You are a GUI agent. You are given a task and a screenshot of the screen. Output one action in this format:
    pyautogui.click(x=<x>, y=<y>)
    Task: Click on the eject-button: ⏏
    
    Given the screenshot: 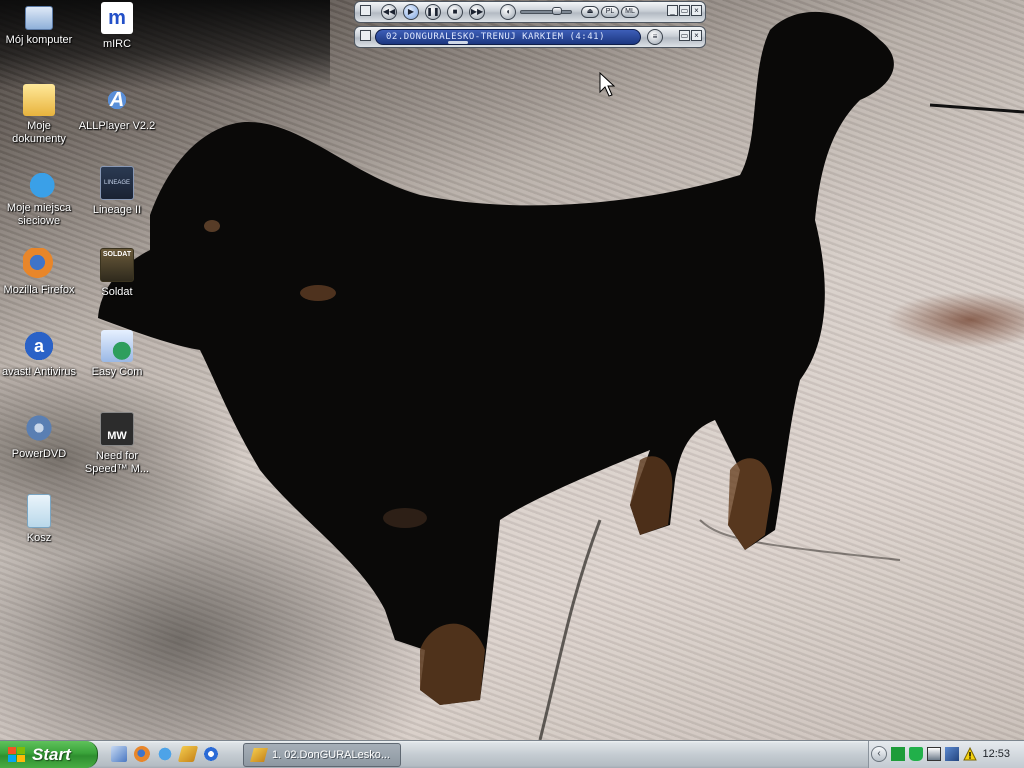 What is the action you would take?
    pyautogui.click(x=590, y=12)
    